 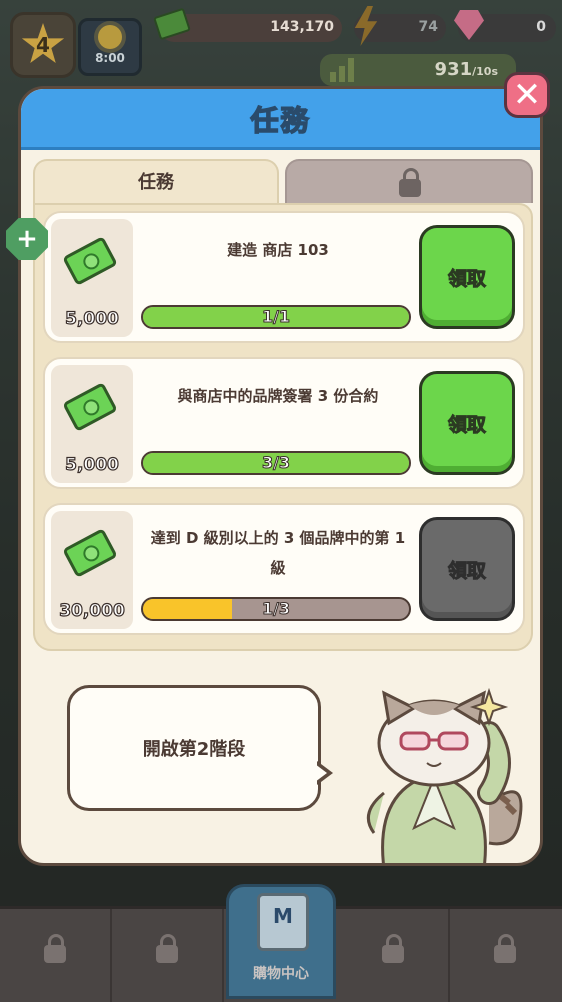 What do you see at coordinates (278, 396) in the screenshot?
I see `mission-description: 與商店中的品牌簽署 3 份合約` at bounding box center [278, 396].